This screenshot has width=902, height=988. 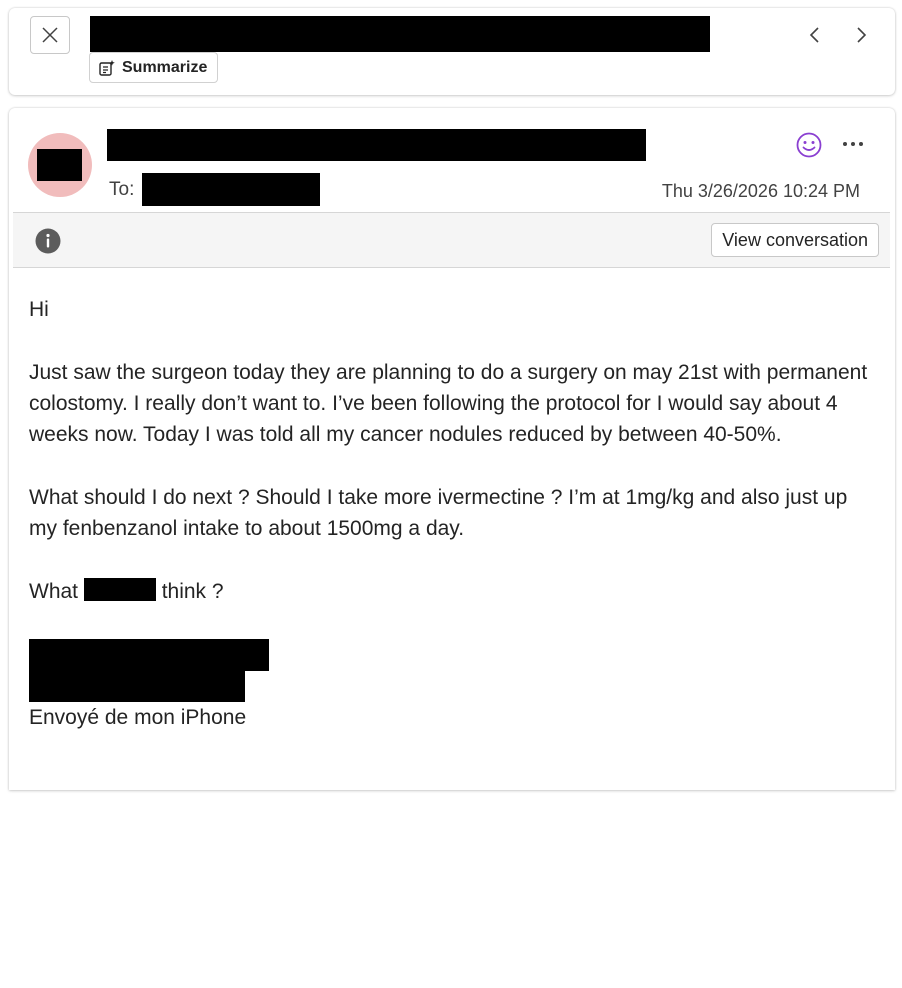 I want to click on avatar, so click(x=60, y=165).